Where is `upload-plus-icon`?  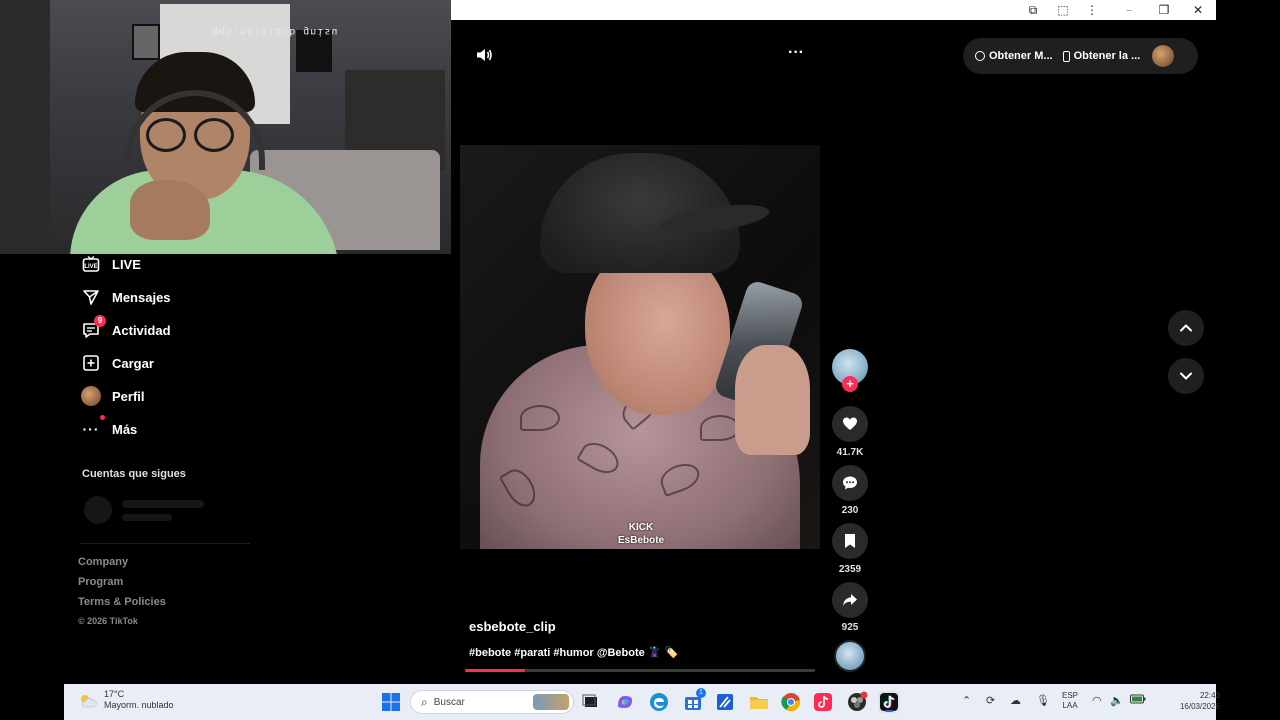
upload-plus-icon is located at coordinates (91, 363).